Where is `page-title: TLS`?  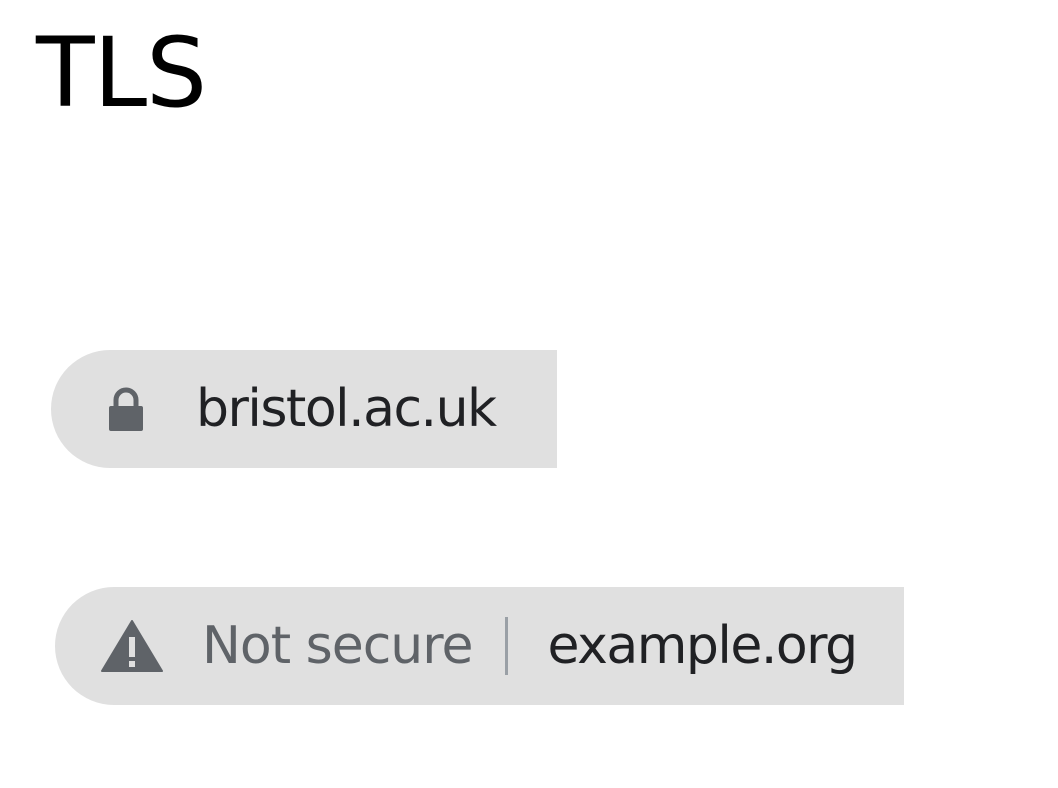 page-title: TLS is located at coordinates (121, 73).